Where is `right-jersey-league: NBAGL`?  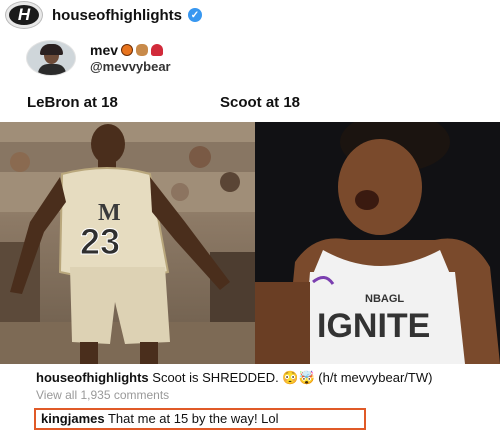 right-jersey-league: NBAGL is located at coordinates (384, 299).